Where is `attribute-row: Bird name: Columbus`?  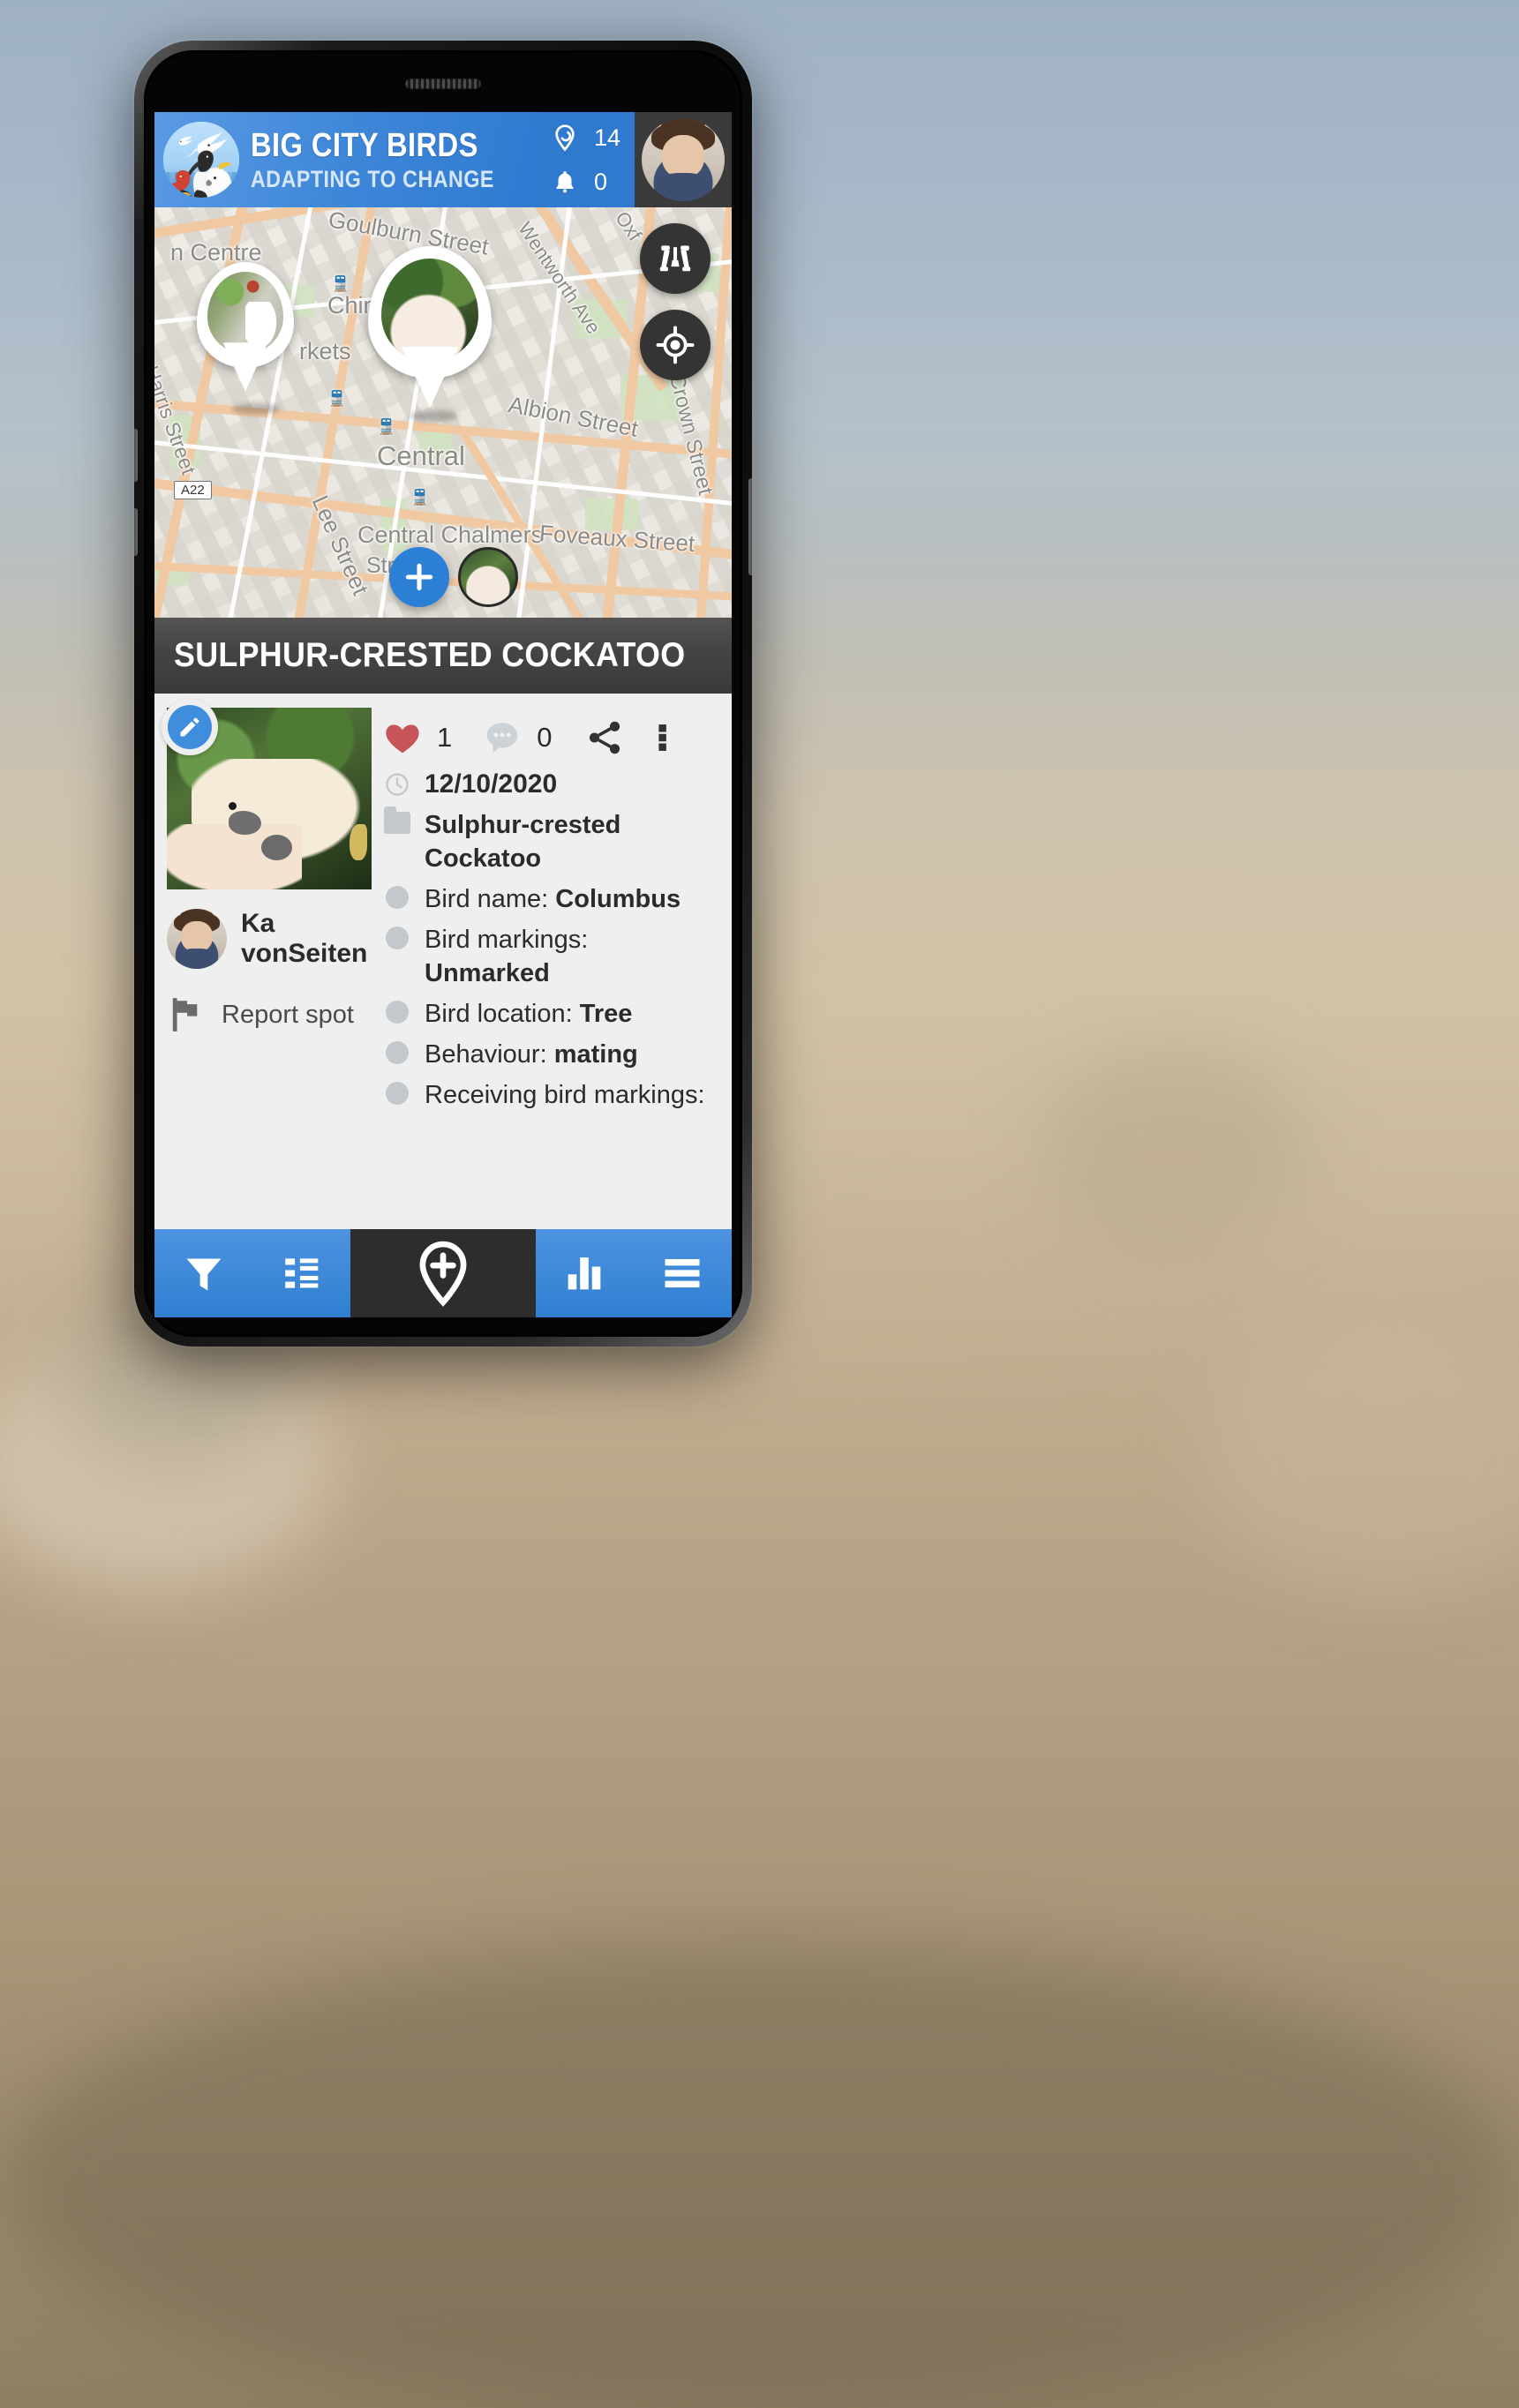
attribute-row: Bird name: Columbus is located at coordinates (550, 899).